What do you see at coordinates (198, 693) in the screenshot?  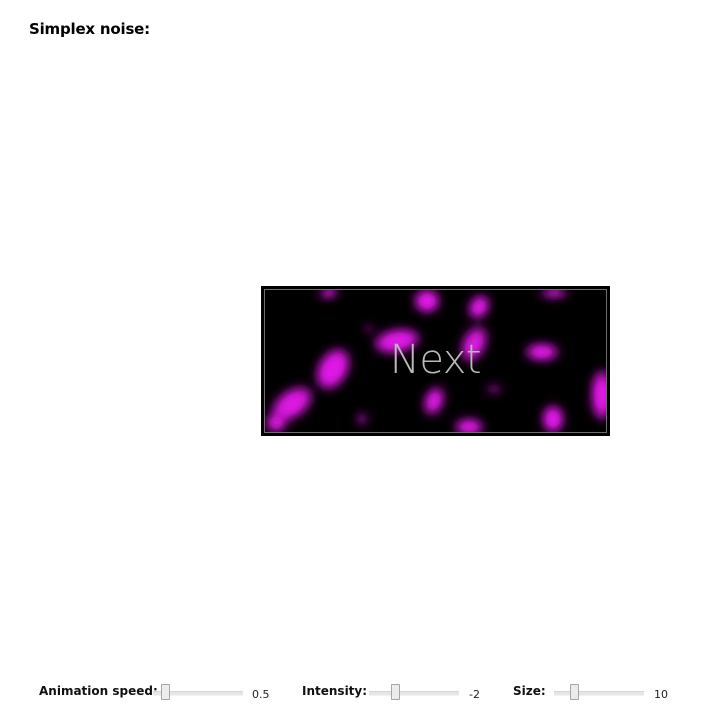 I see `animation-speed-slider` at bounding box center [198, 693].